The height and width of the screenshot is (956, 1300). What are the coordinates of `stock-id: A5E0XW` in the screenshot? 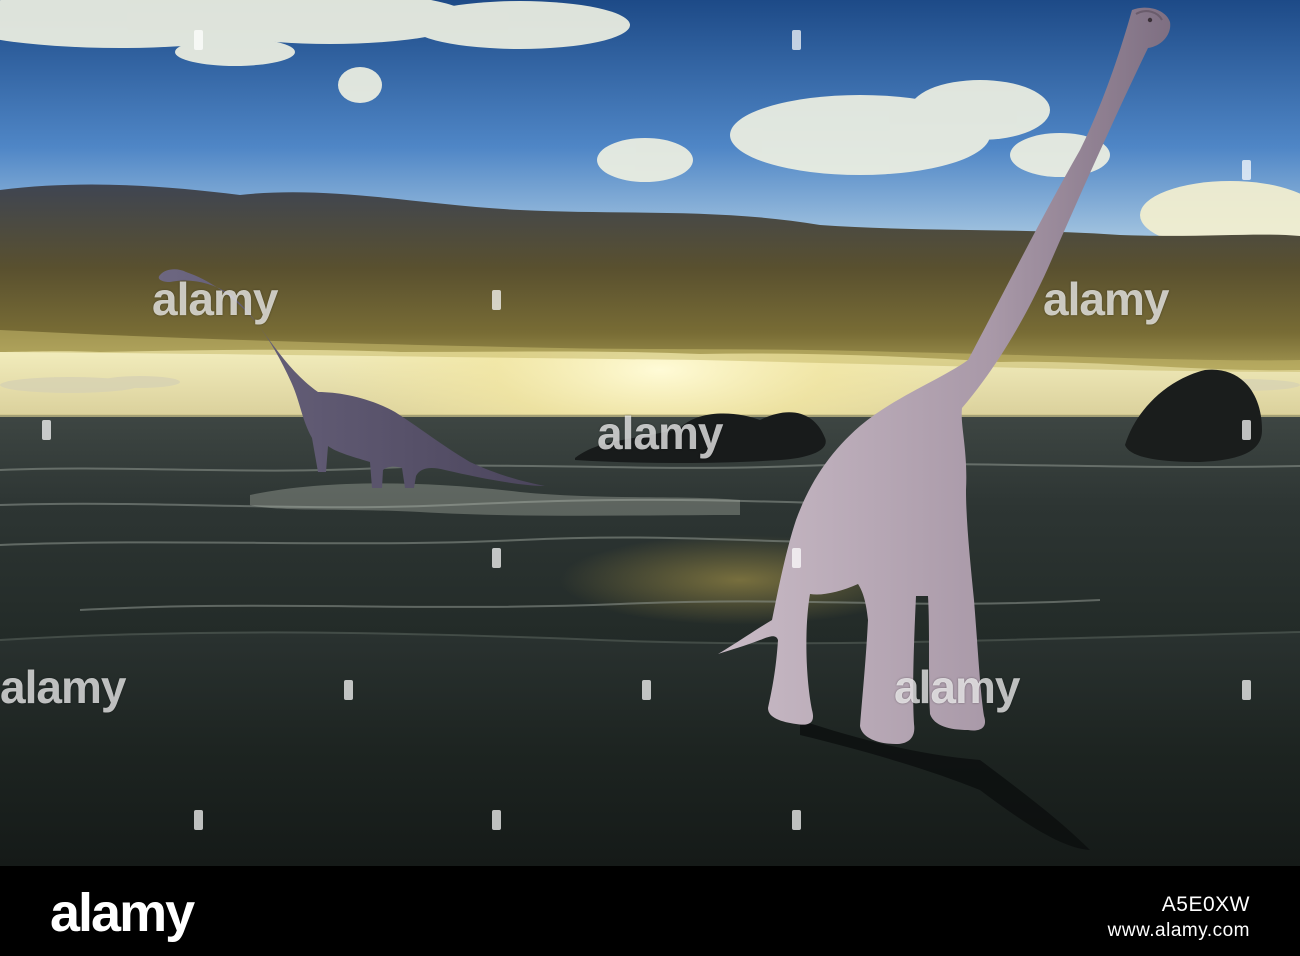 It's located at (1205, 904).